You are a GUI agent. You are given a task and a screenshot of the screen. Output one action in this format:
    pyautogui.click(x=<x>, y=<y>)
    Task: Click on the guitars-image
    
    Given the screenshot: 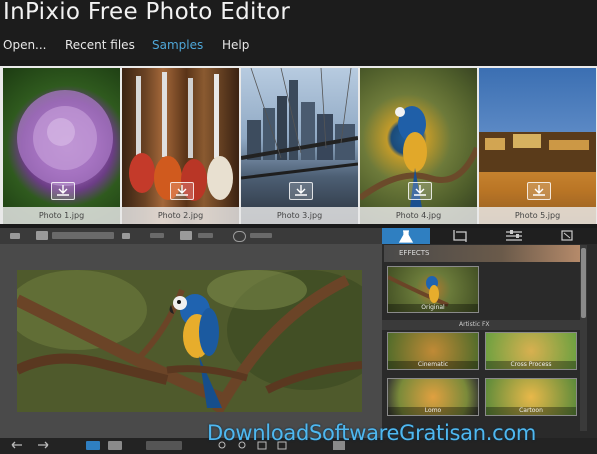 What is the action you would take?
    pyautogui.click(x=181, y=136)
    